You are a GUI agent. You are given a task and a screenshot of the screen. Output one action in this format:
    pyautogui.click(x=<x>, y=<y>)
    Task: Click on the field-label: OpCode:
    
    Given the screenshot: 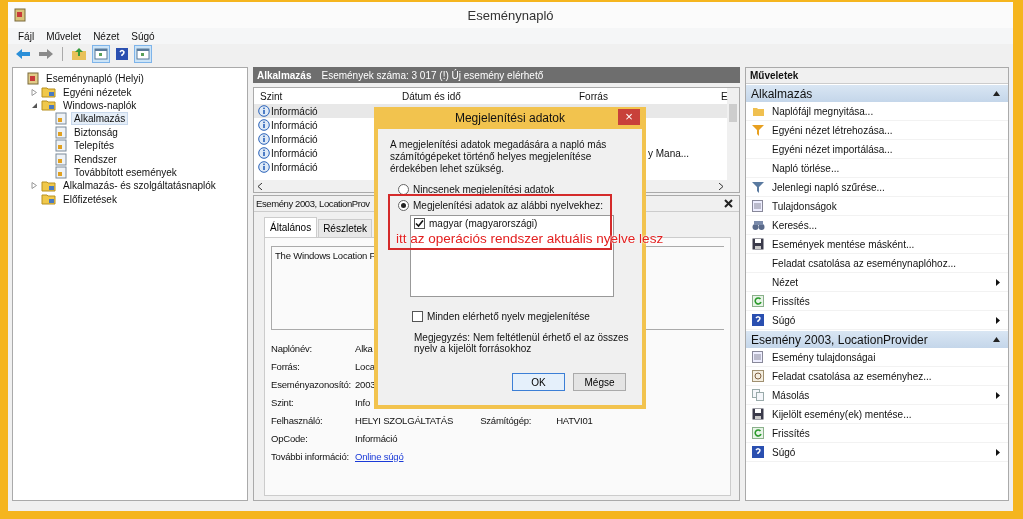 What is the action you would take?
    pyautogui.click(x=290, y=438)
    